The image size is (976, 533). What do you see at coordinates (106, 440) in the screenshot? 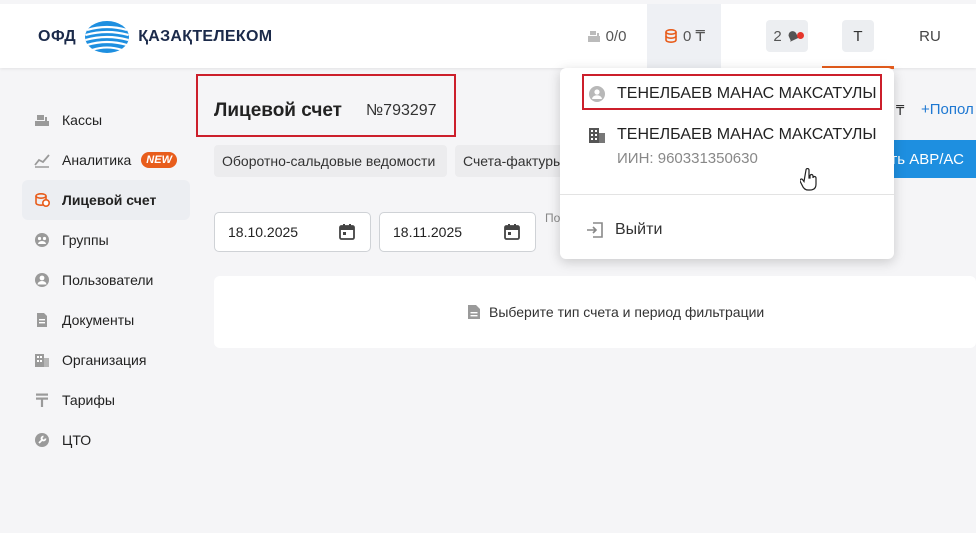
I see `sidebar-item-service-center: ЦТО` at bounding box center [106, 440].